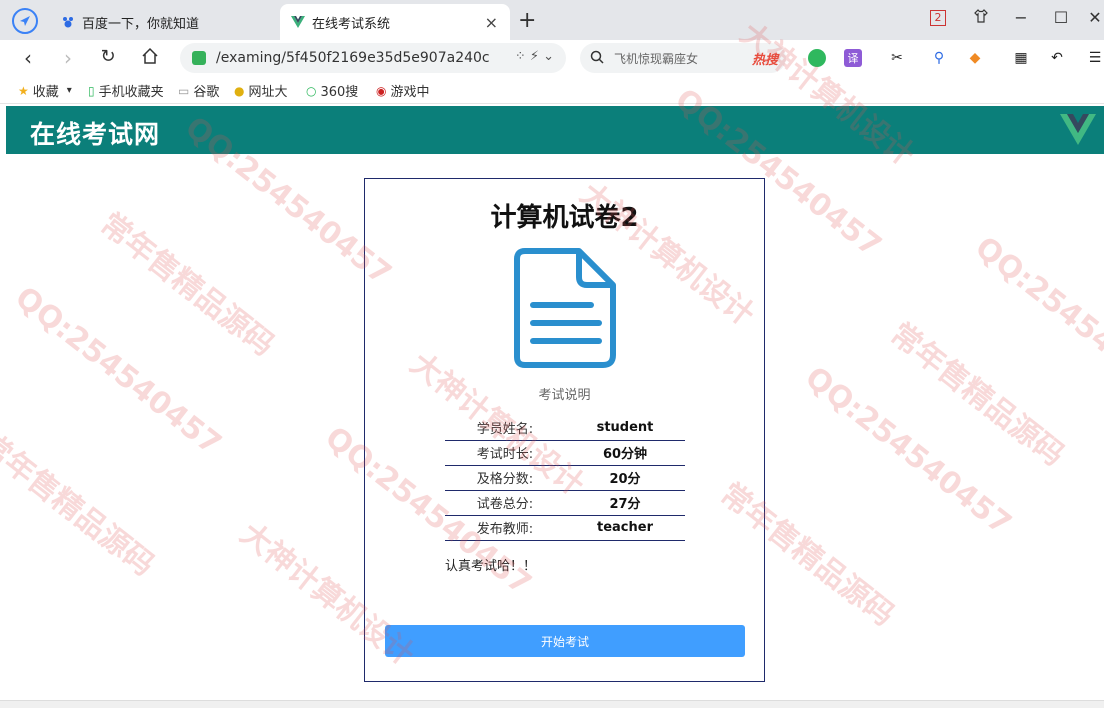  I want to click on bookmarks-bar: ★ 收藏 ▾ ▯ 手机收藏夹 ▭ 谷歌 ● 网址大 ○ 360搜 ◉ 游戏中, so click(552, 90).